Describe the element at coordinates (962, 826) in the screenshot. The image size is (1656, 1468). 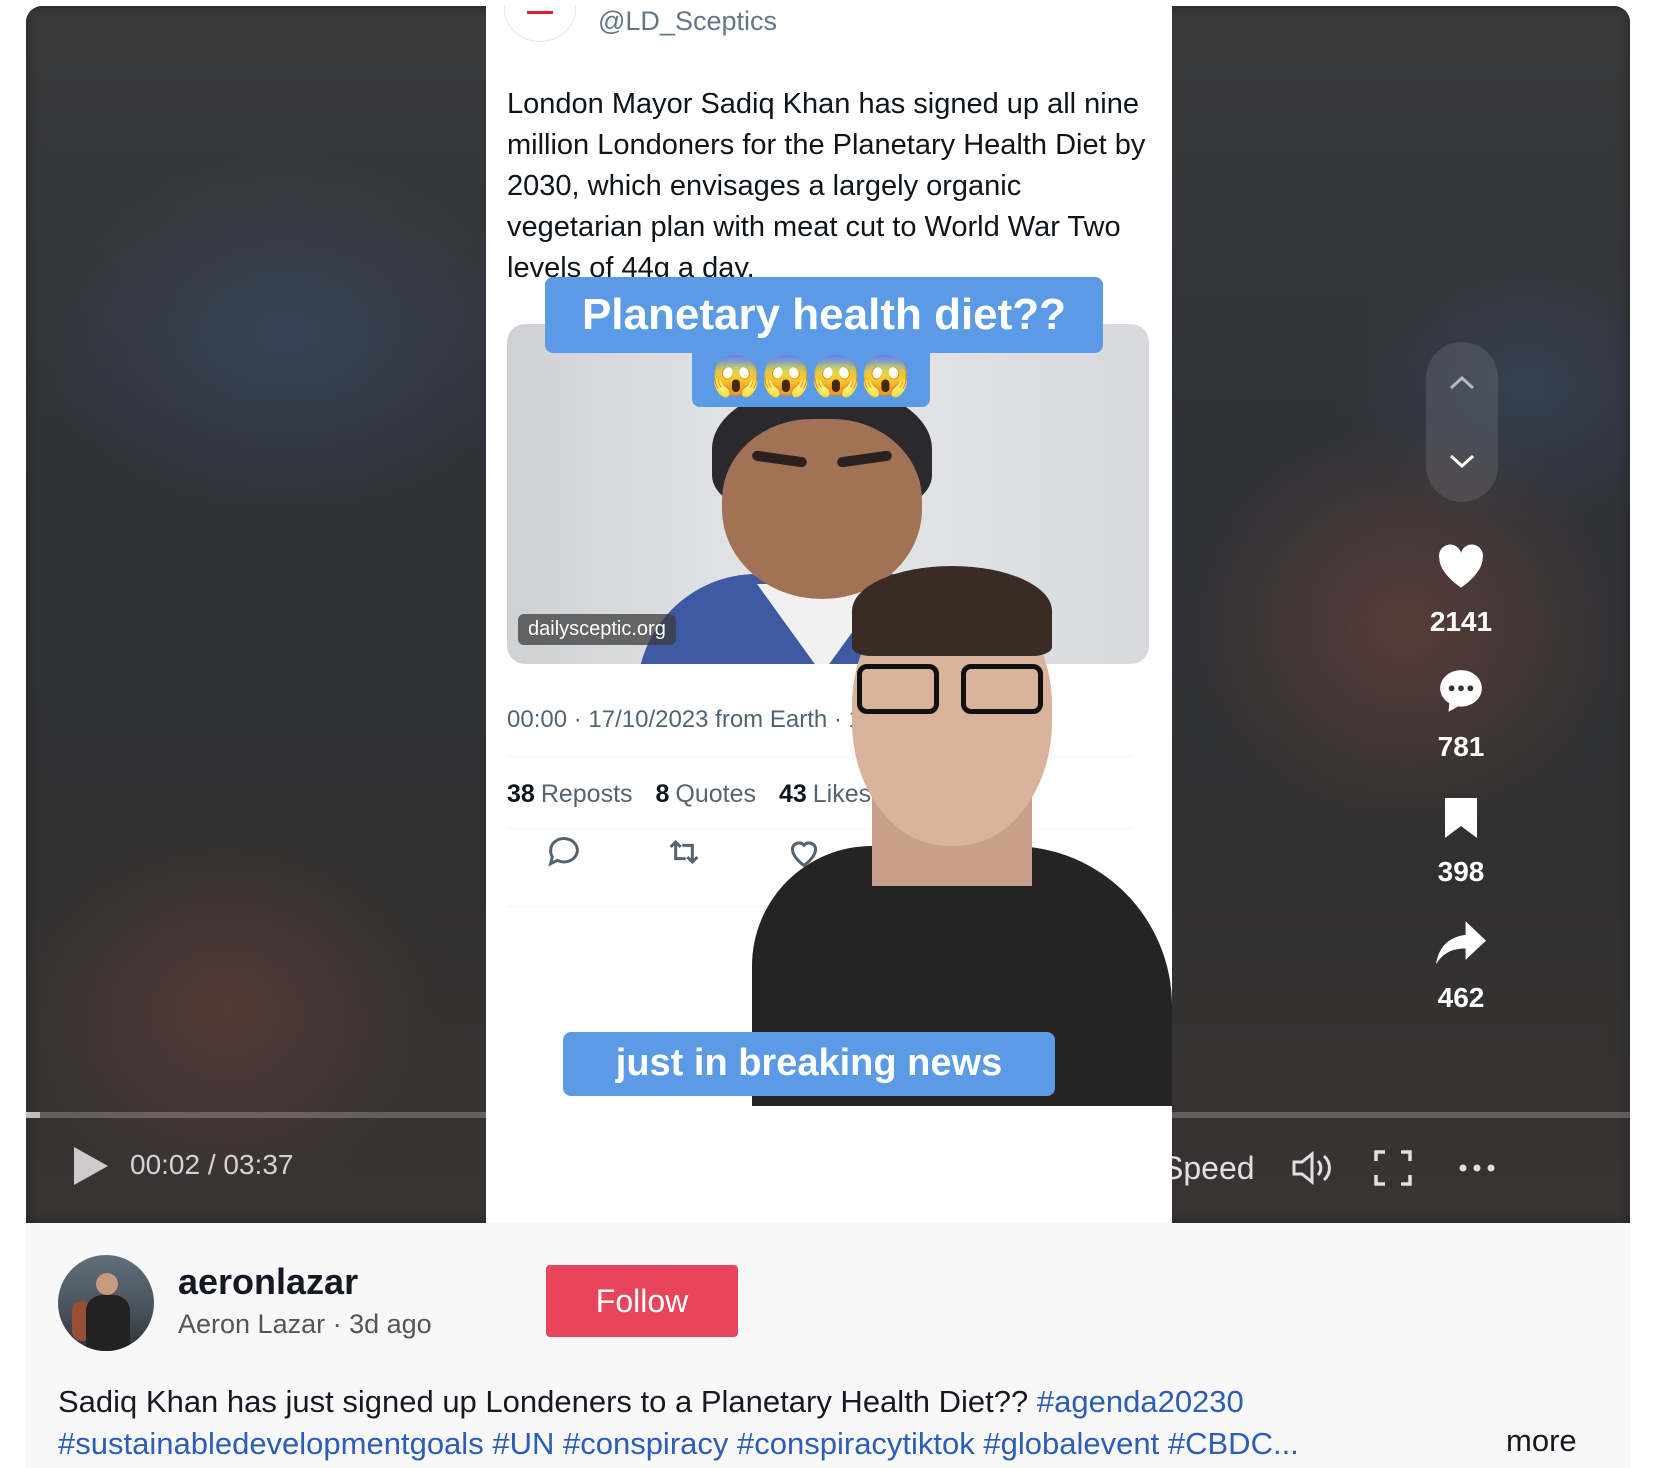
I see `creator-overlay-image` at that location.